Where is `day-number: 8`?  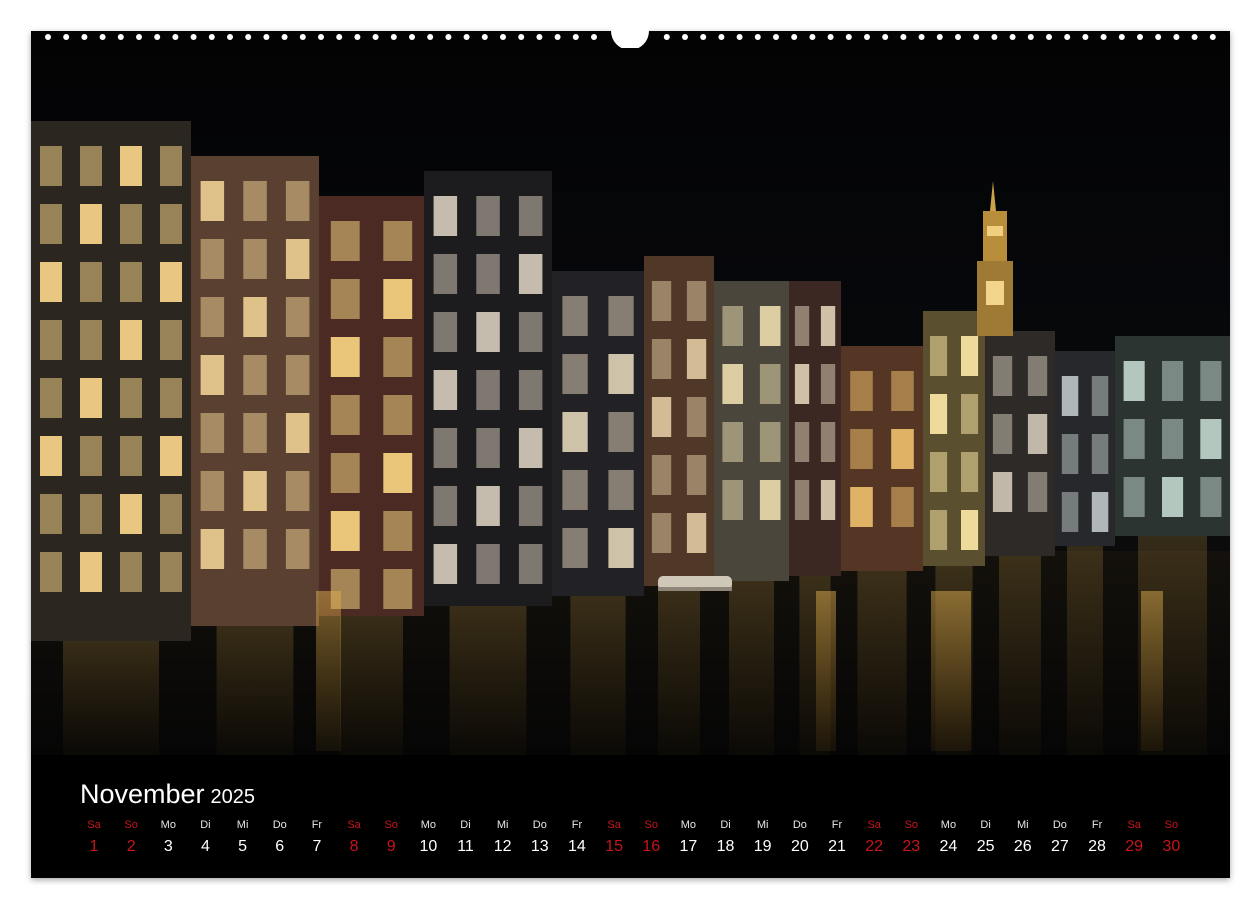
day-number: 8 is located at coordinates (354, 846).